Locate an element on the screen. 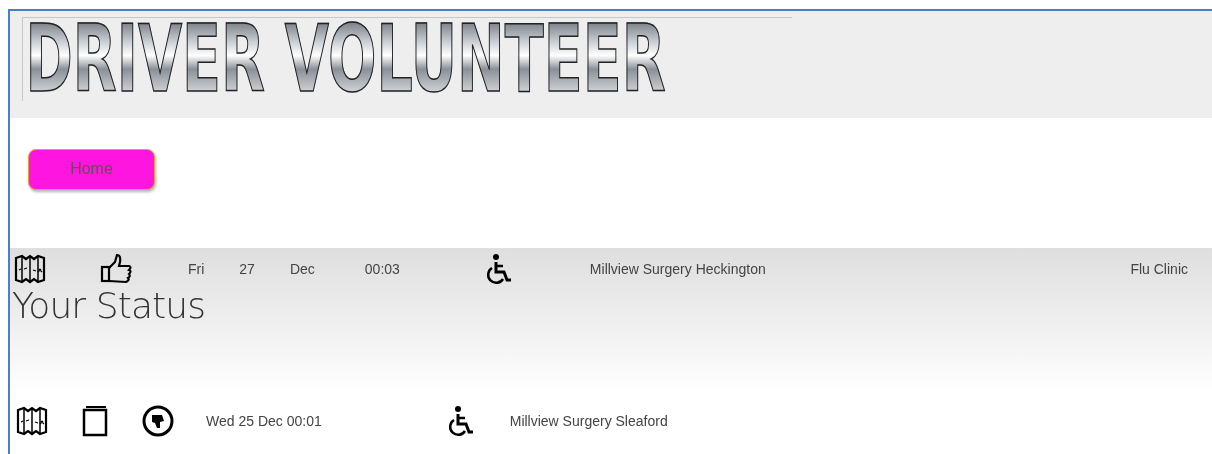  job-month: Dec is located at coordinates (302, 269).